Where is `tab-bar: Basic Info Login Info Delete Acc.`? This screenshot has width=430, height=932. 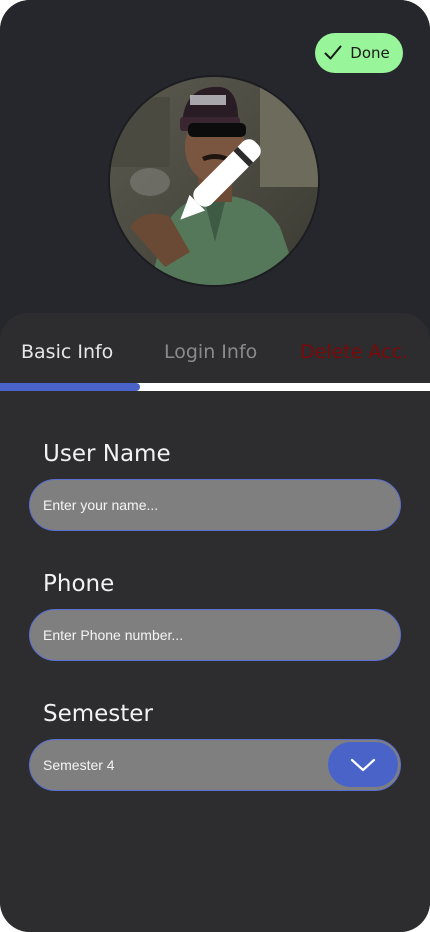 tab-bar: Basic Info Login Info Delete Acc. is located at coordinates (215, 348).